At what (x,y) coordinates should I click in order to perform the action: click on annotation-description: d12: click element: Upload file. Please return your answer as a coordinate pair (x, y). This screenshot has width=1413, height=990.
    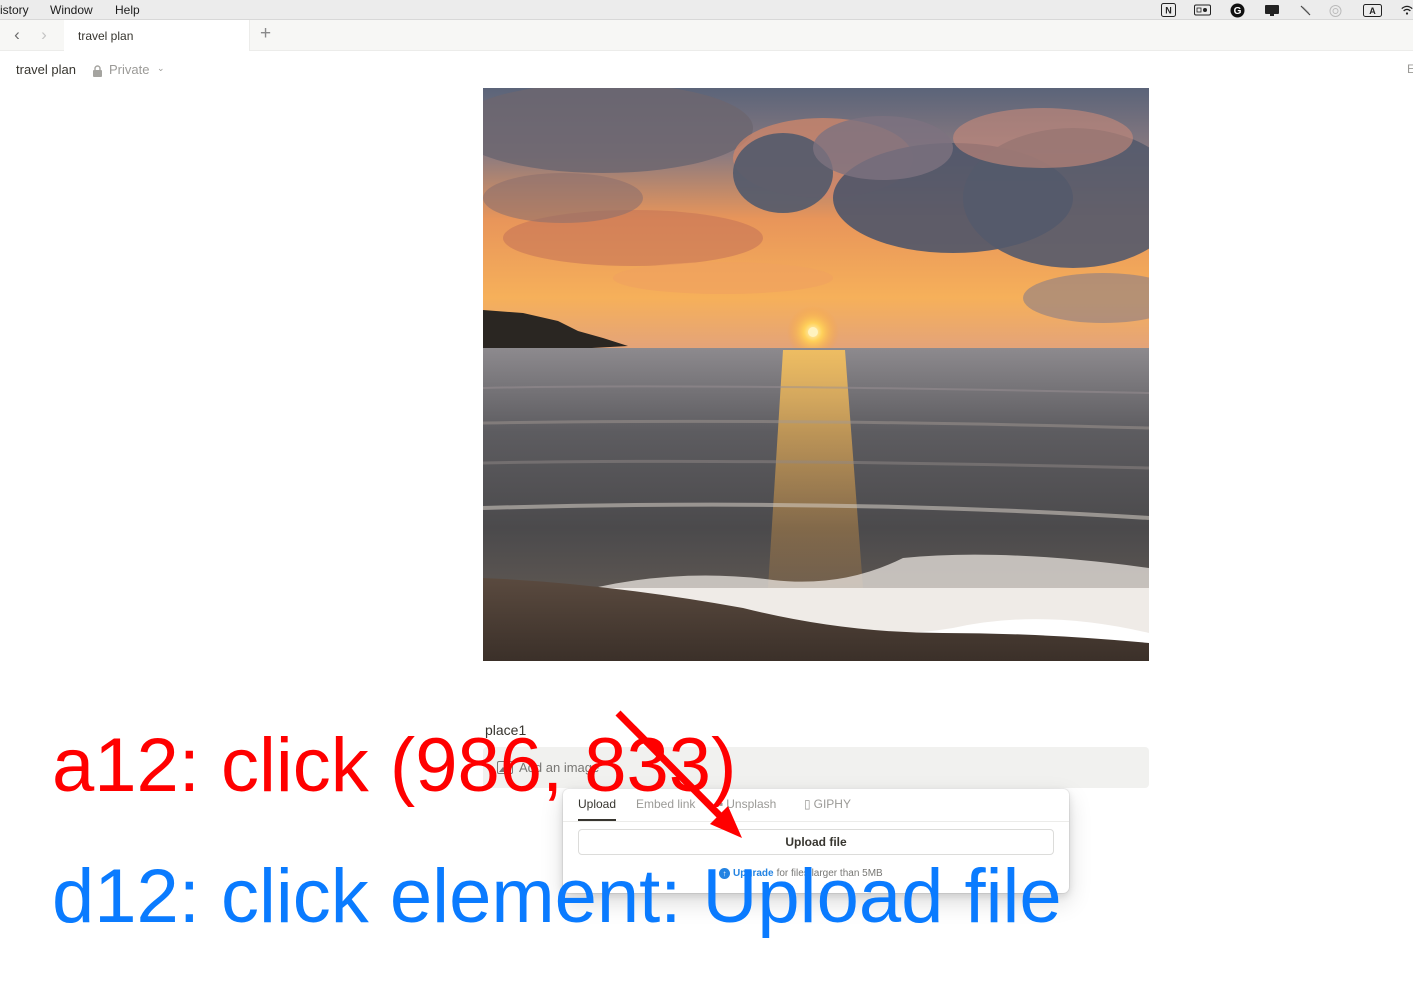
    Looking at the image, I should click on (557, 896).